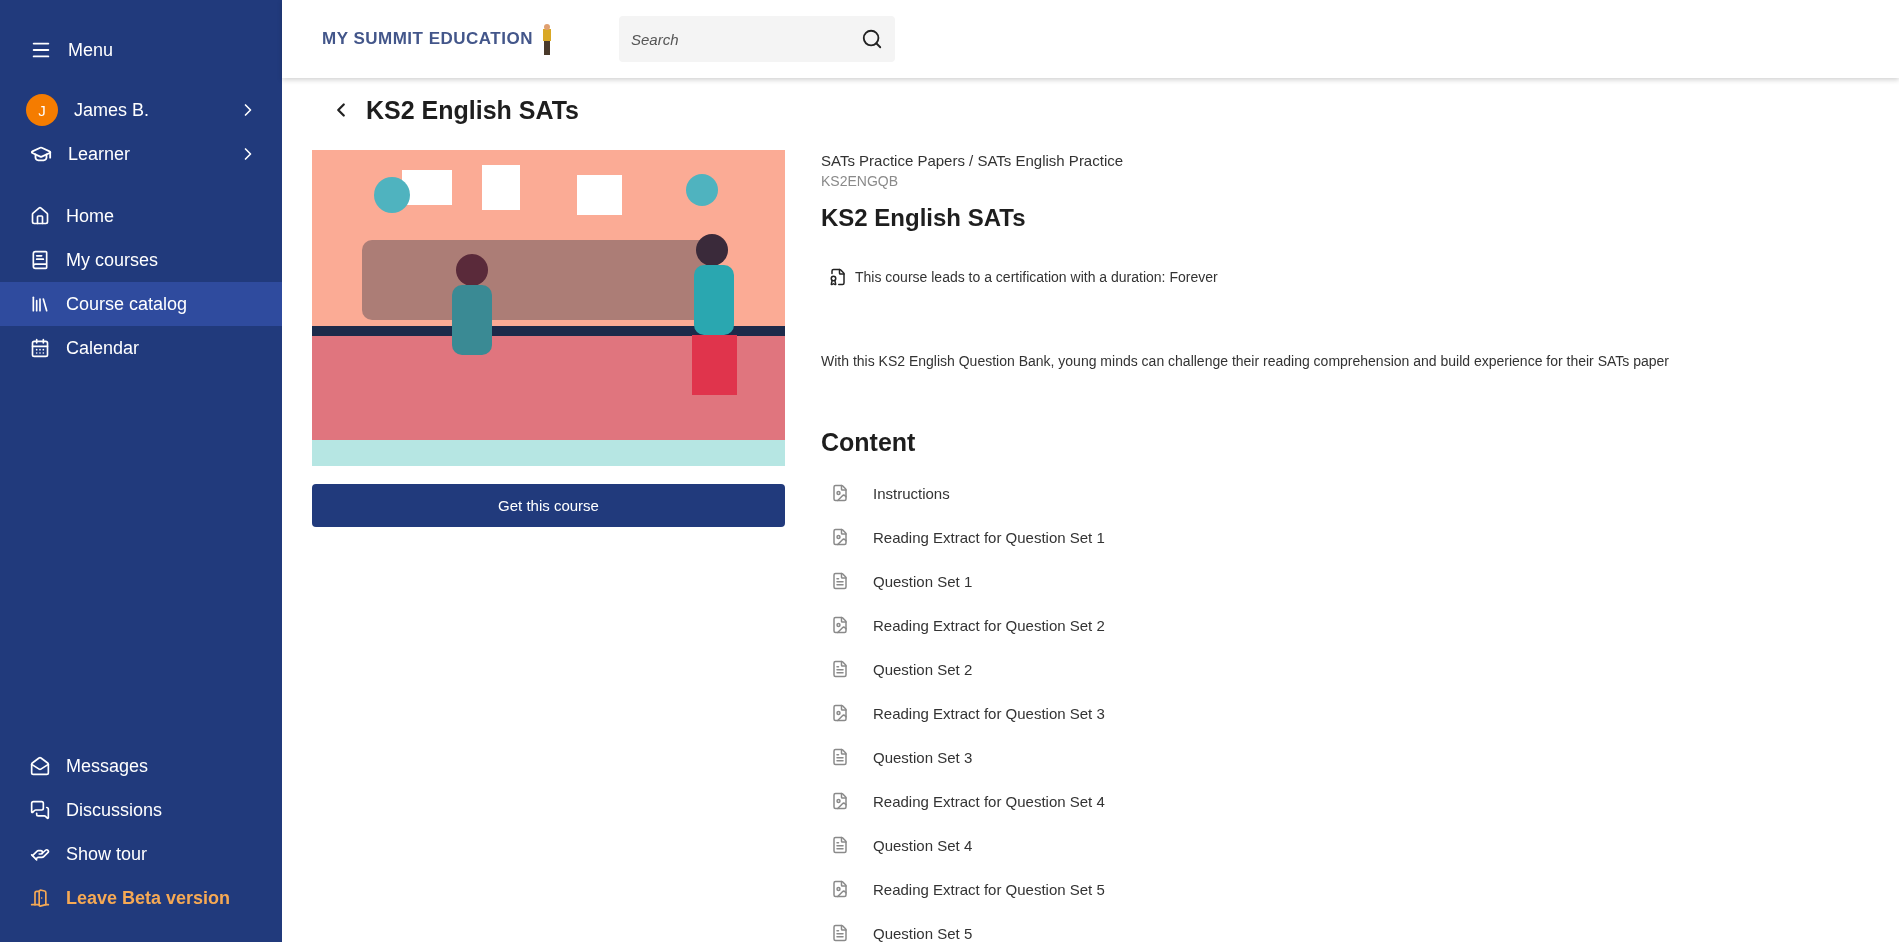 This screenshot has height=942, width=1899. I want to click on content-item: Question Set 2, so click(1360, 669).